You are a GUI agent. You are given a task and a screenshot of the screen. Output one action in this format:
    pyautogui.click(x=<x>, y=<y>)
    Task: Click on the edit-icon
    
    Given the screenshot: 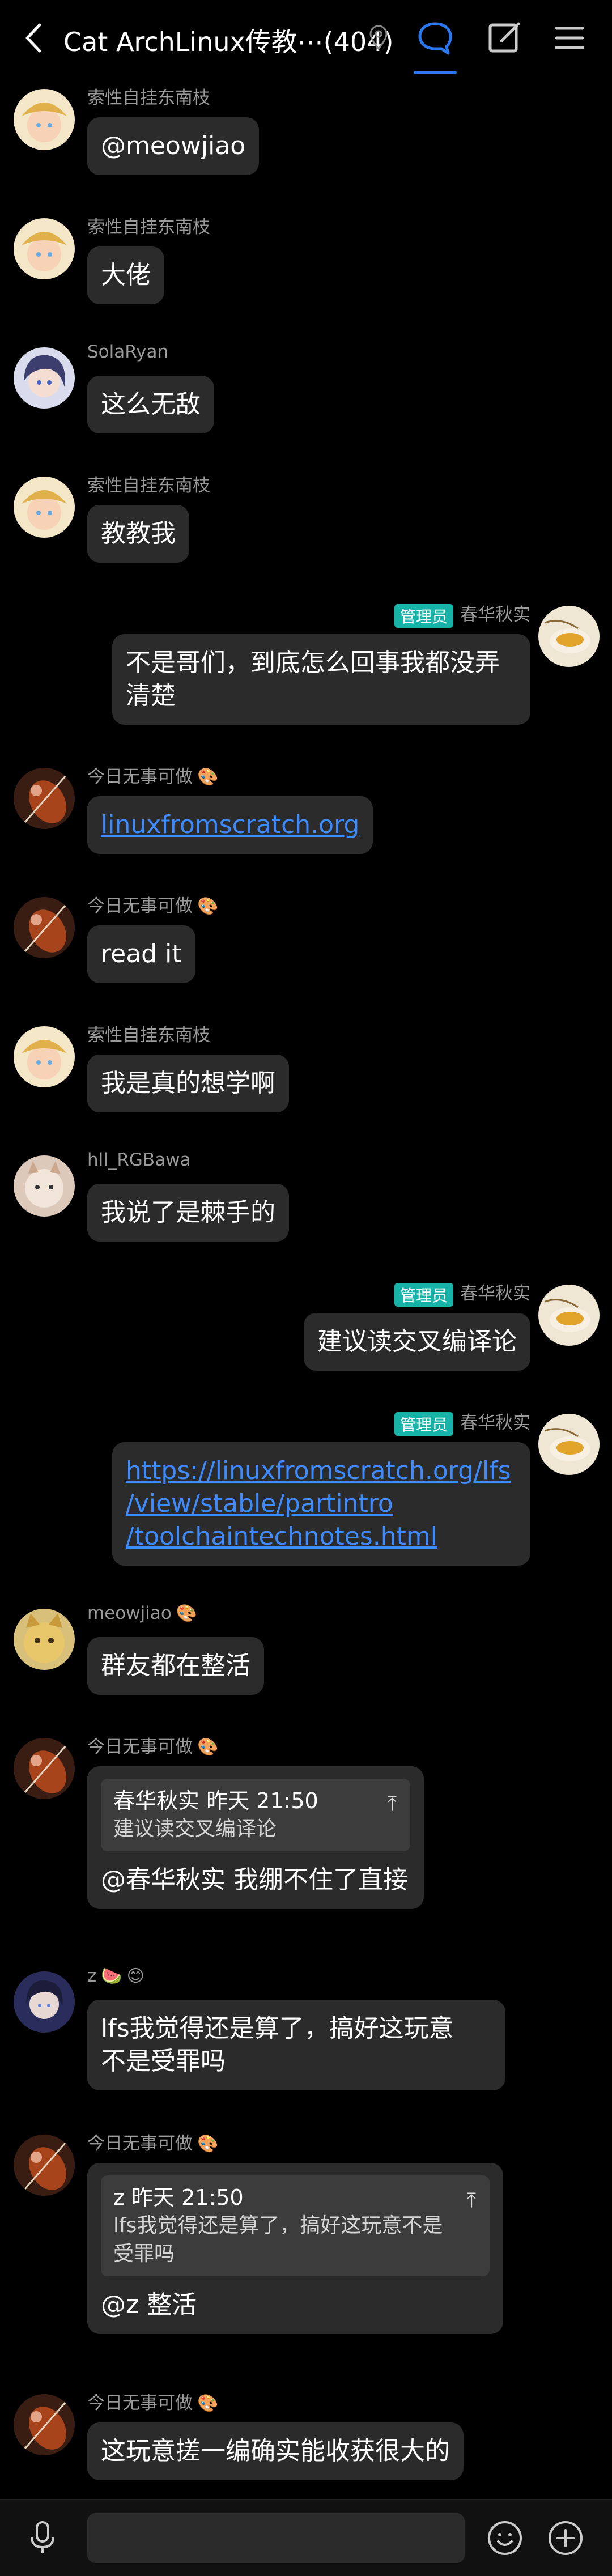 What is the action you would take?
    pyautogui.click(x=504, y=38)
    